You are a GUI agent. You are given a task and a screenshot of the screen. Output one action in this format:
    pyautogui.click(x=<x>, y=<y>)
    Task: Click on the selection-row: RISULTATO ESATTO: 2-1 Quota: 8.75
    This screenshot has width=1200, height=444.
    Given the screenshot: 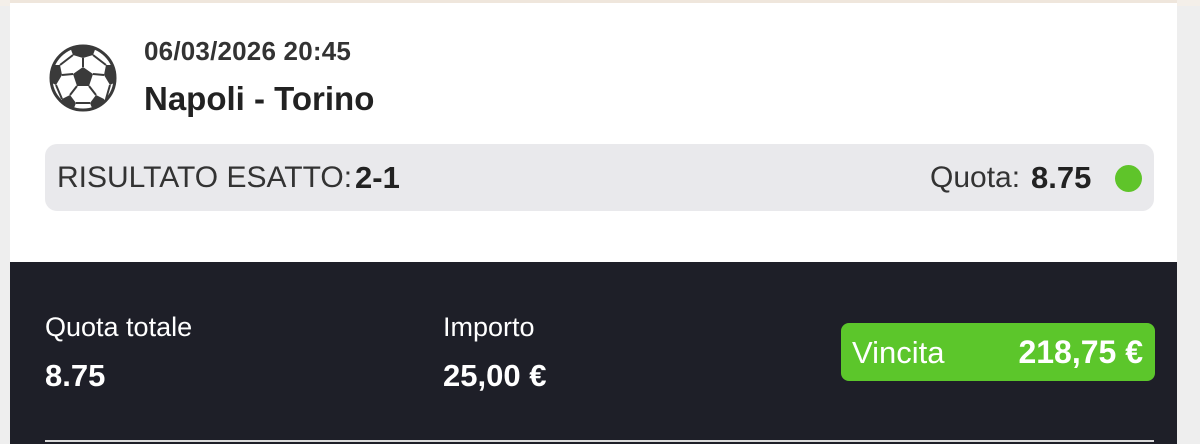 What is the action you would take?
    pyautogui.click(x=599, y=177)
    